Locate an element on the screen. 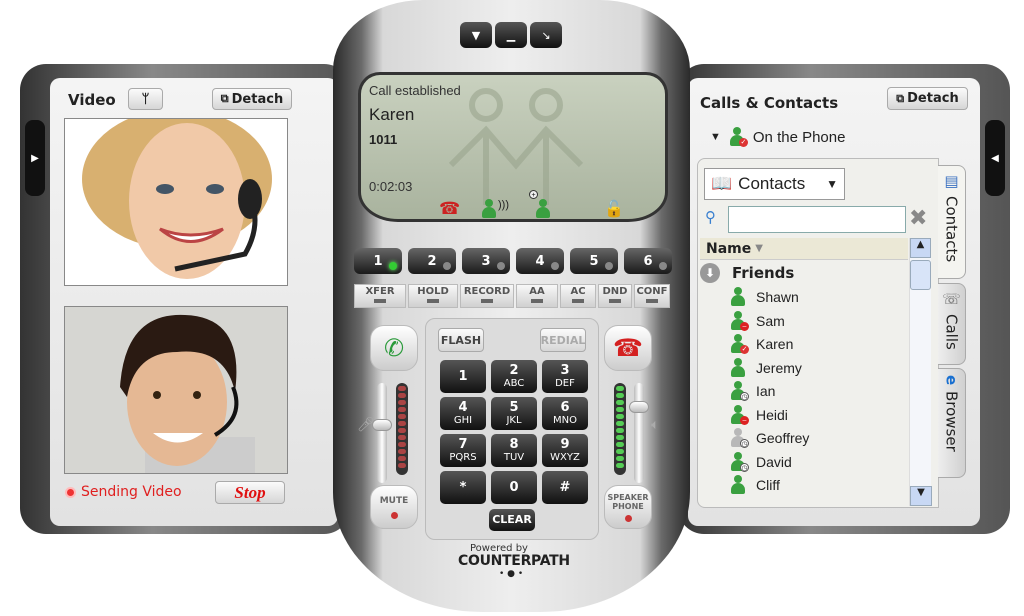 Image resolution: width=1024 pixels, height=616 pixels. dial-key-1: 1 is located at coordinates (463, 376).